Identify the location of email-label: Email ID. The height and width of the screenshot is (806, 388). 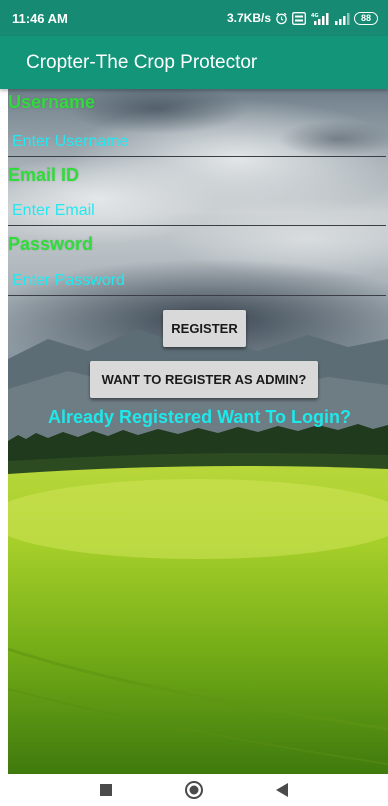
(44, 175).